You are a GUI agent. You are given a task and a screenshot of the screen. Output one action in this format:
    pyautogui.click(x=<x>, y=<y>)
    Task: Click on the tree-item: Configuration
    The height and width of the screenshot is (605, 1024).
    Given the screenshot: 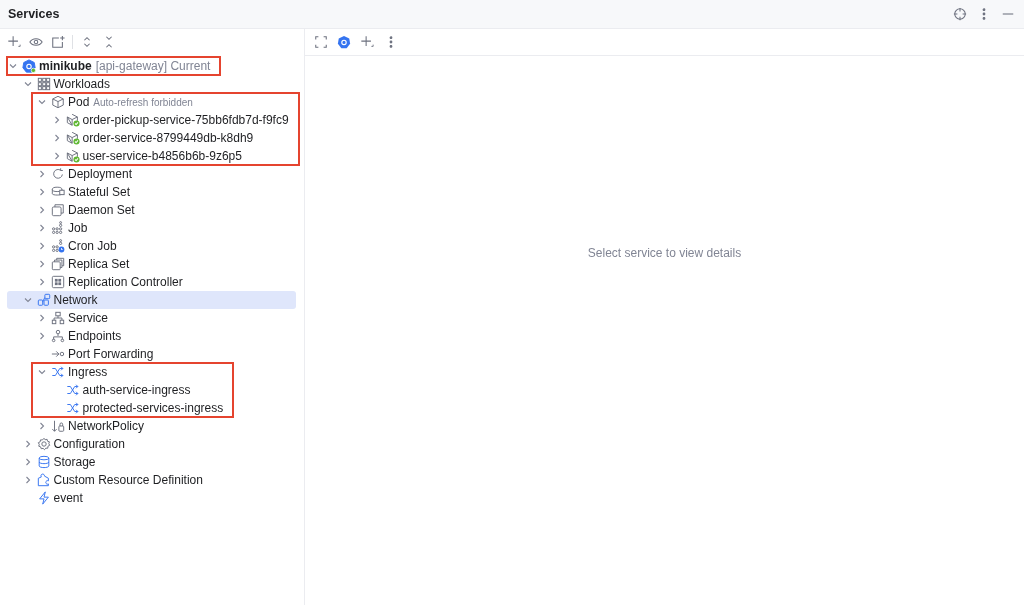 What is the action you would take?
    pyautogui.click(x=151, y=444)
    